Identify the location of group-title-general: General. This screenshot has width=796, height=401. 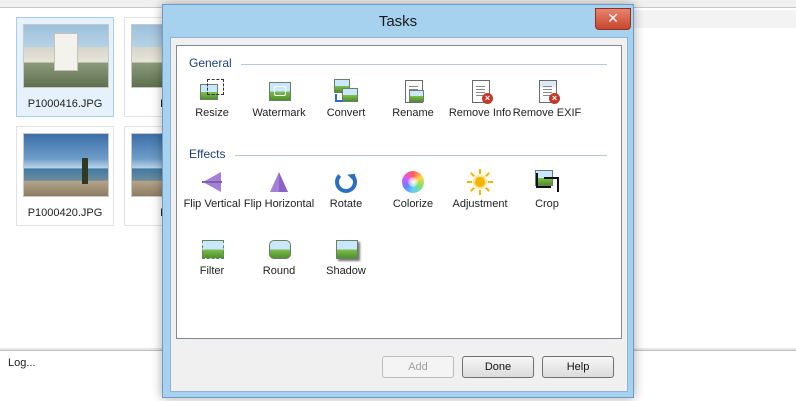
(210, 63).